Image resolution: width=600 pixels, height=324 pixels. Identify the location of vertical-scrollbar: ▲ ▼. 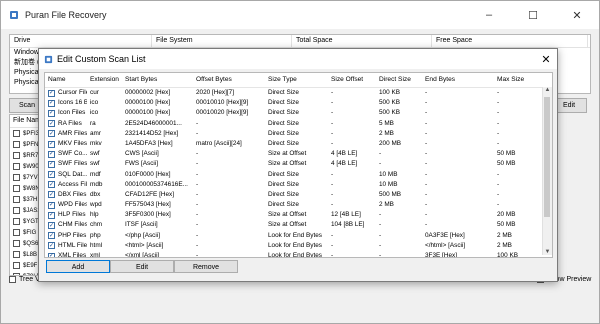
(547, 171).